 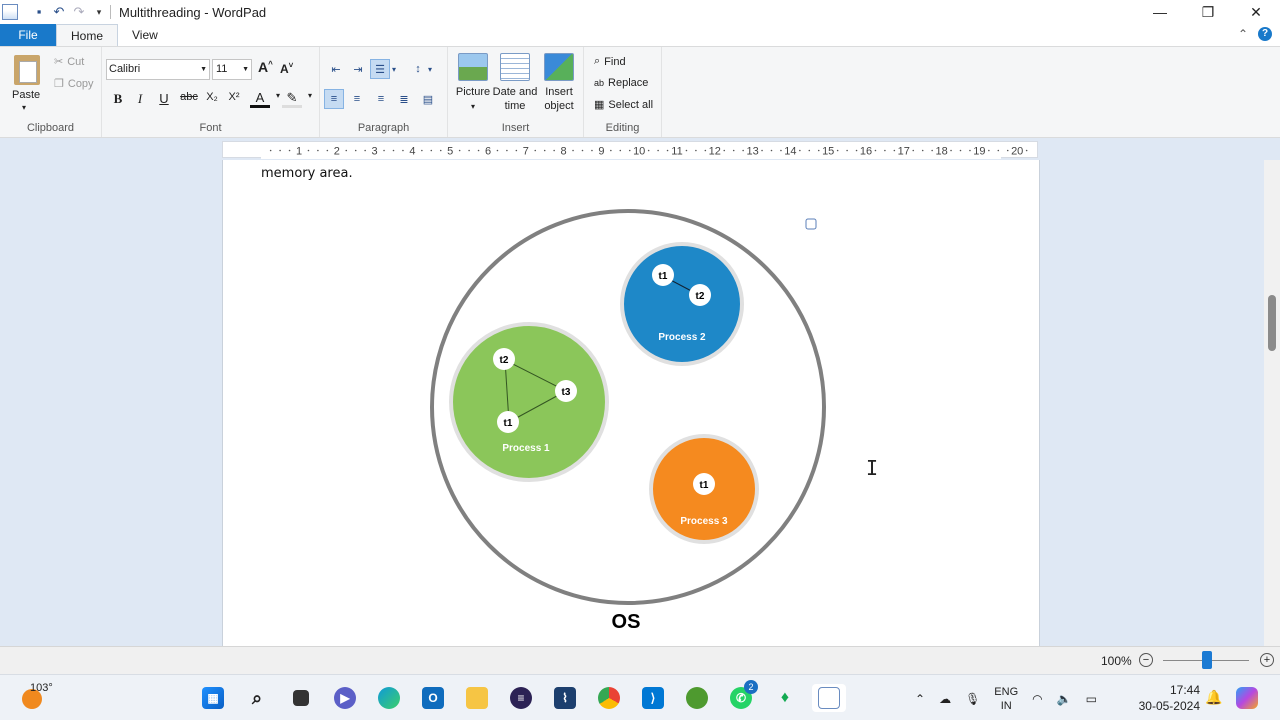 What do you see at coordinates (257, 698) in the screenshot?
I see `search-button: ⌕` at bounding box center [257, 698].